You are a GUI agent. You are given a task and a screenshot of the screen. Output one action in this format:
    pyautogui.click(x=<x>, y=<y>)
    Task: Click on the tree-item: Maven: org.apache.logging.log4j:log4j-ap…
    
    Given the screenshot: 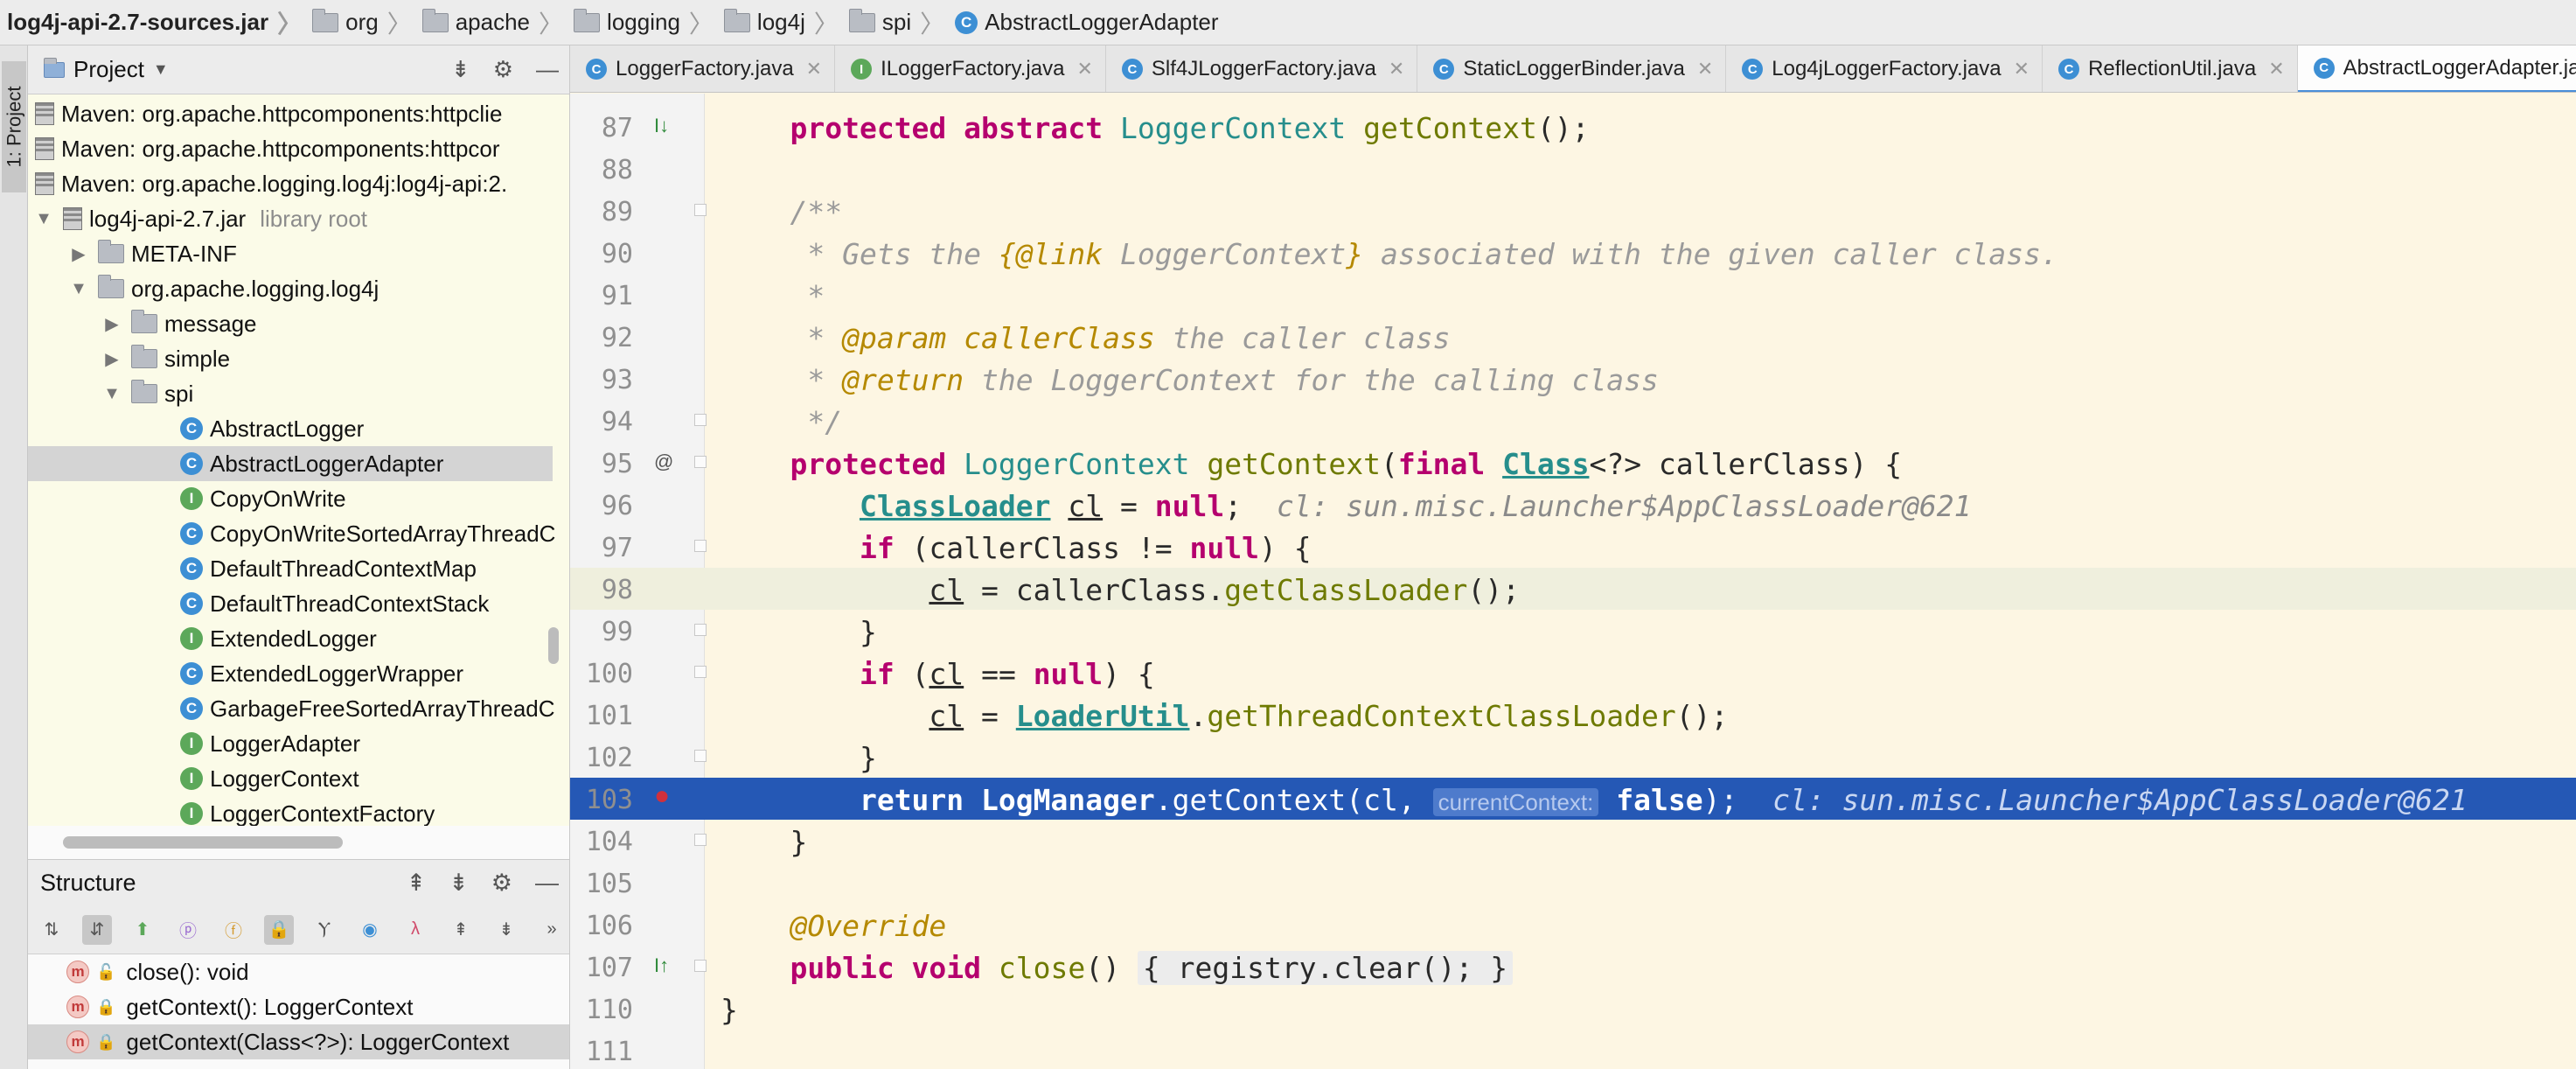 What is the action you would take?
    pyautogui.click(x=290, y=183)
    